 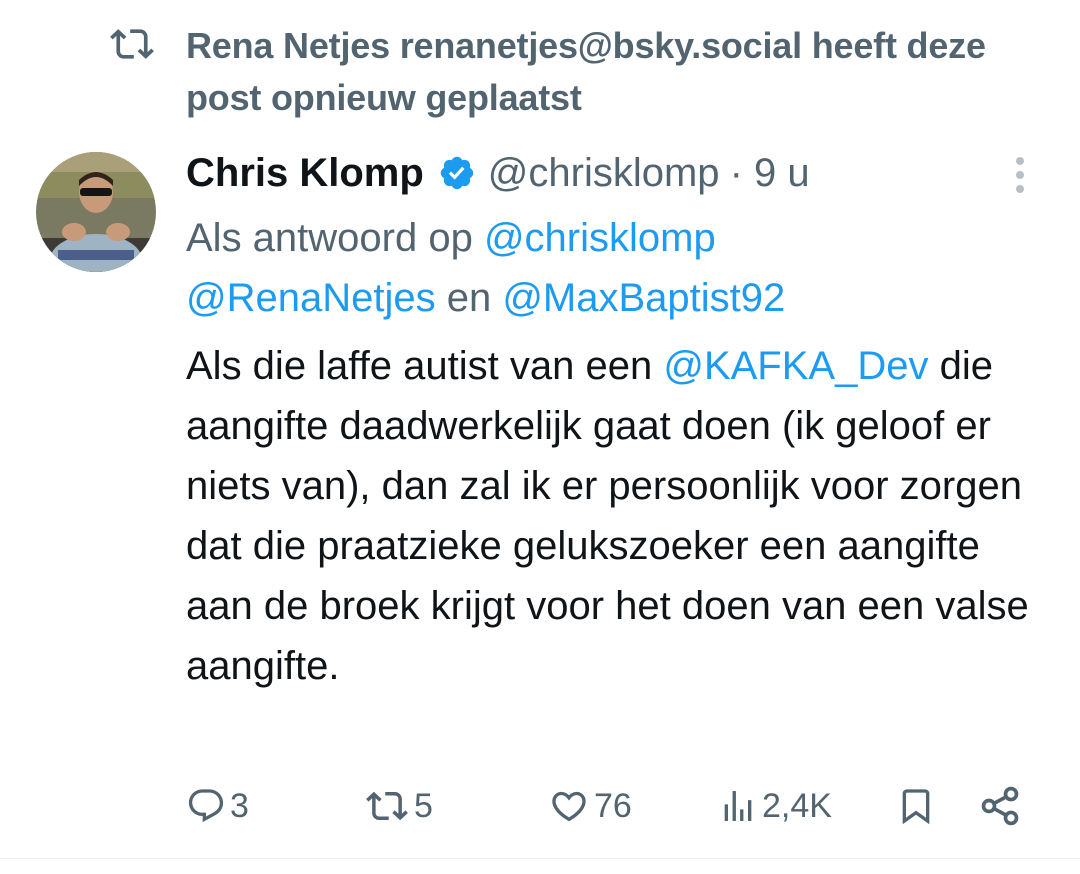 I want to click on avatar-image, so click(x=96, y=212).